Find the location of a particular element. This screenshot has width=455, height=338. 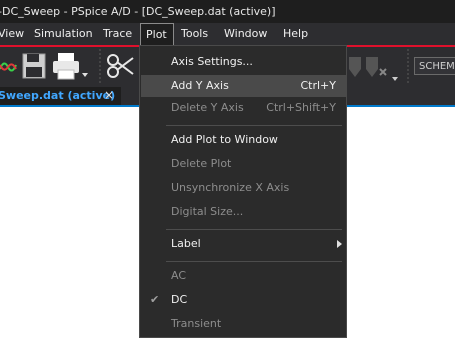

menu-view: View is located at coordinates (12, 34).